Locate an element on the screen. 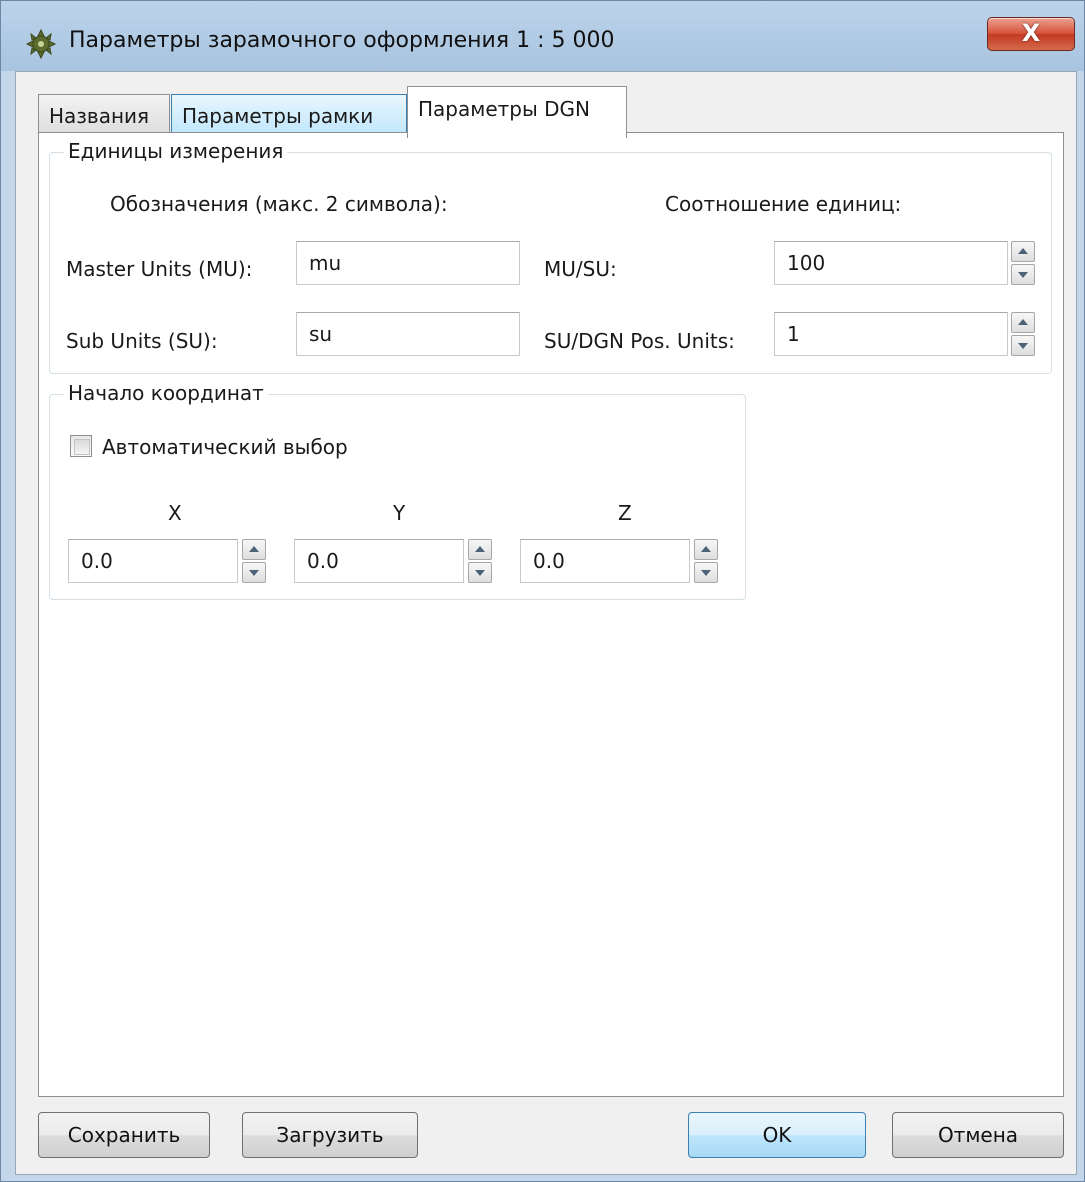 The height and width of the screenshot is (1182, 1085). mu-su-label: MU/SU: is located at coordinates (580, 269).